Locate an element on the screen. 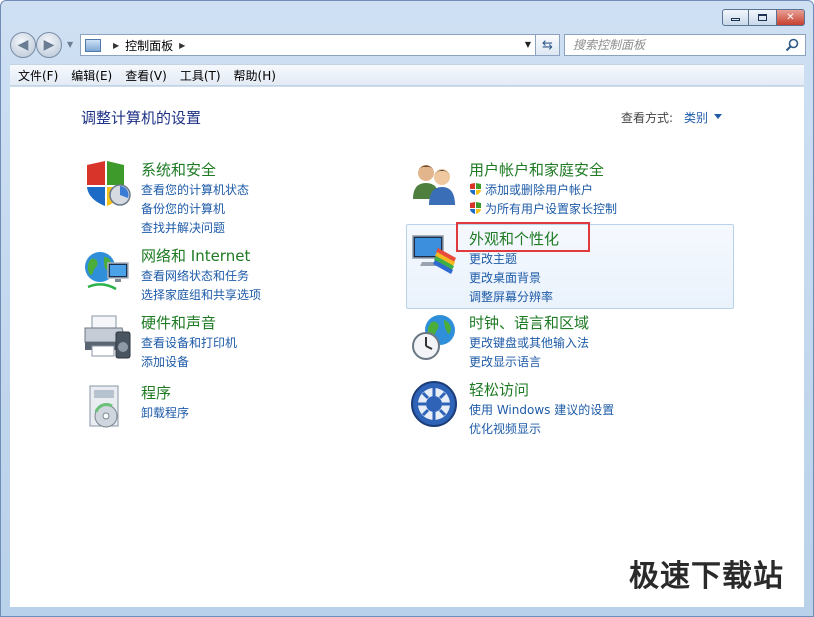 The width and height of the screenshot is (814, 617). link-adjust-resolution: 调整屏幕分辨率 is located at coordinates (511, 297).